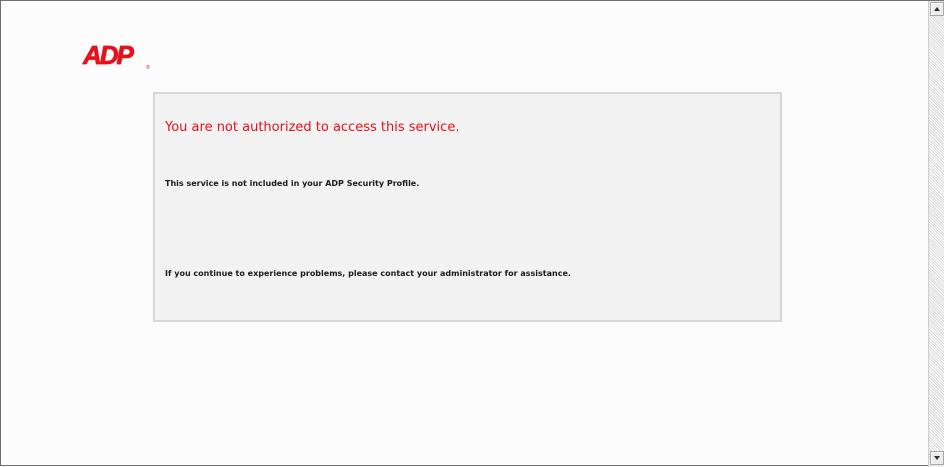 The width and height of the screenshot is (944, 467). I want to click on vertical-scrollbar, so click(936, 234).